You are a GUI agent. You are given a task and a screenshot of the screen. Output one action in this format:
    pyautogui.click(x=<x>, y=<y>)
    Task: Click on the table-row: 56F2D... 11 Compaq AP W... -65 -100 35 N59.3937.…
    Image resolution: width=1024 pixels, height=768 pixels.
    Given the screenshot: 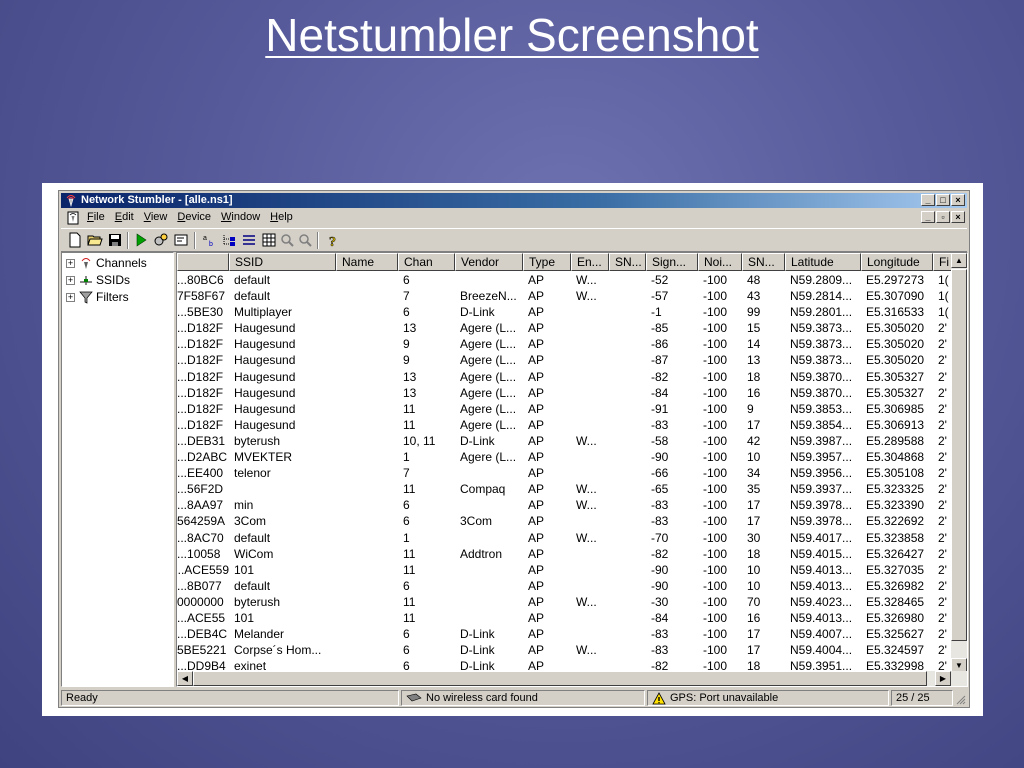 What is the action you would take?
    pyautogui.click(x=564, y=489)
    